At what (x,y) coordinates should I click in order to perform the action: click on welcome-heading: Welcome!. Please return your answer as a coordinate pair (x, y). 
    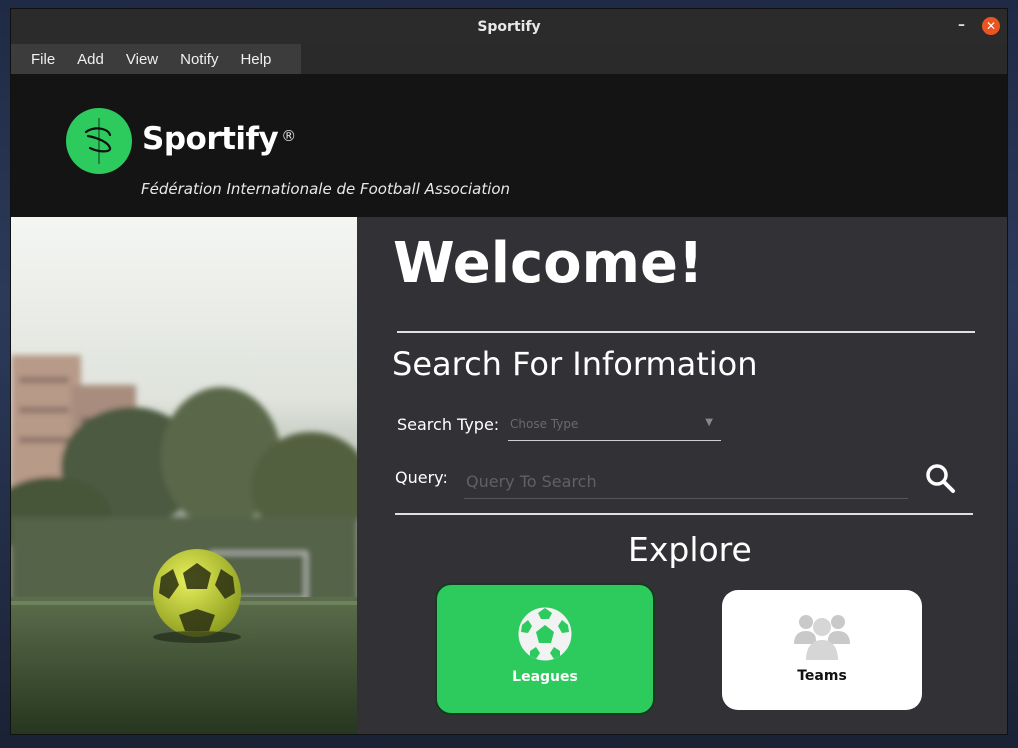
    Looking at the image, I should click on (548, 263).